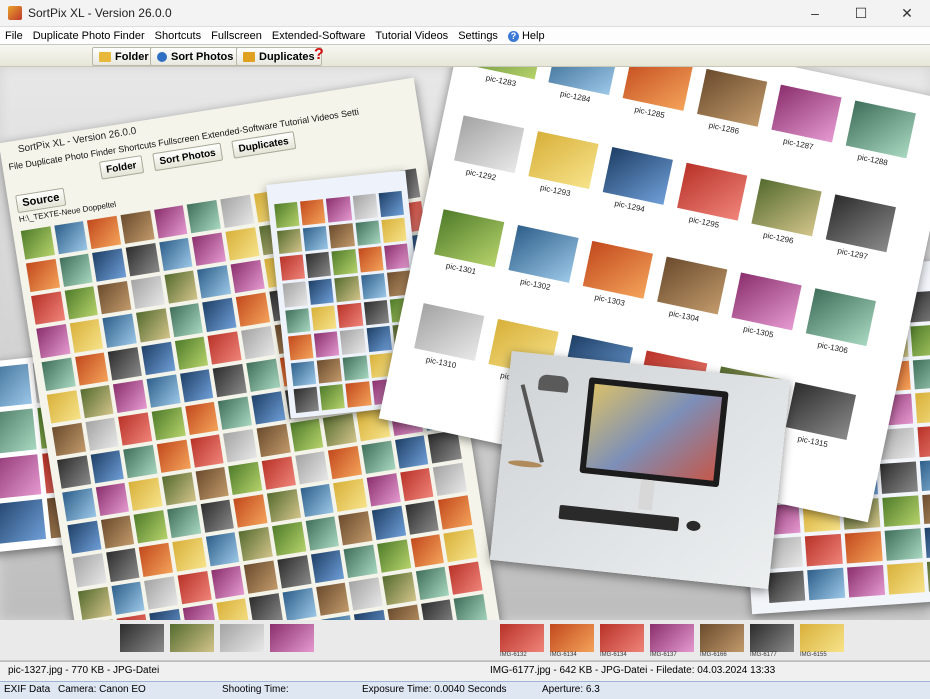  What do you see at coordinates (861, 13) in the screenshot?
I see `maximize-button: ☐` at bounding box center [861, 13].